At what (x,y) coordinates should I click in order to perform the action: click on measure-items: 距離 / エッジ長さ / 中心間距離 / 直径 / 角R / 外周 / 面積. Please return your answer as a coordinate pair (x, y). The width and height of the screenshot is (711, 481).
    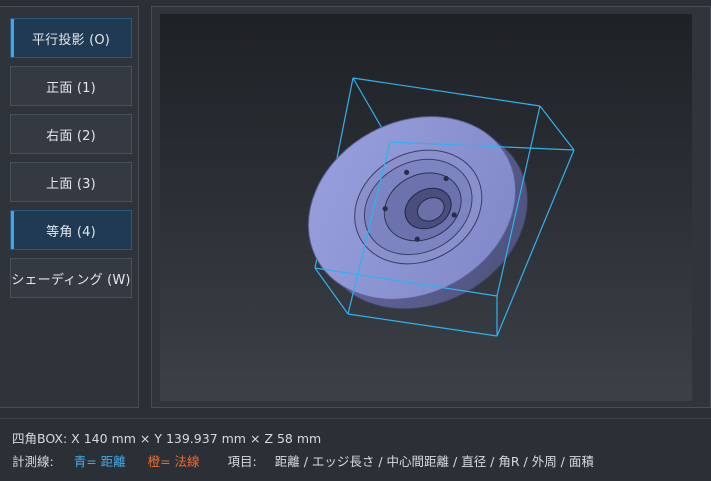
    Looking at the image, I should click on (434, 461).